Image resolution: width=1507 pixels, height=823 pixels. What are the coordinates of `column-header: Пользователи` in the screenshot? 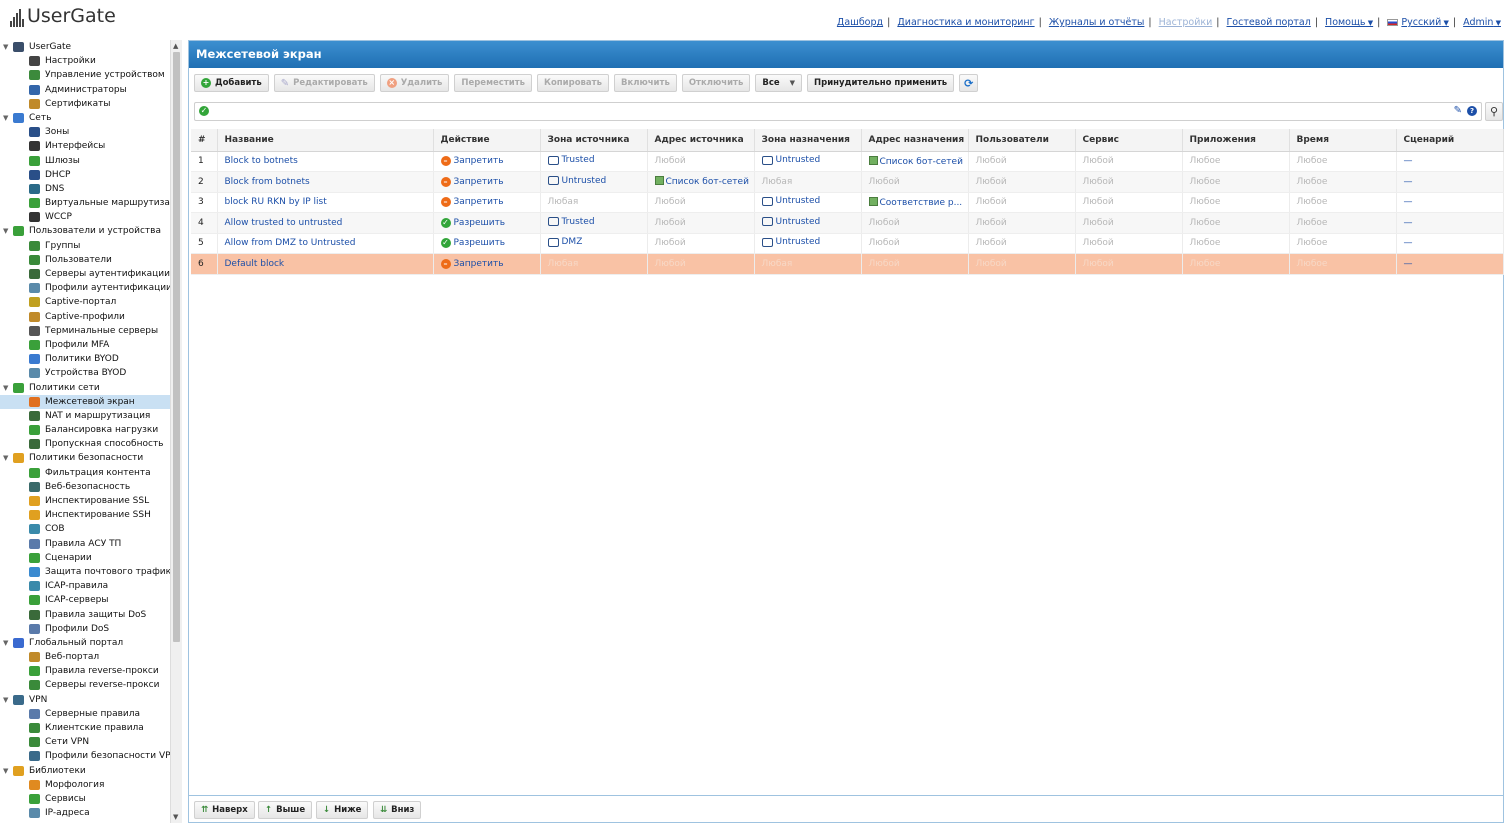 It's located at (1022, 140).